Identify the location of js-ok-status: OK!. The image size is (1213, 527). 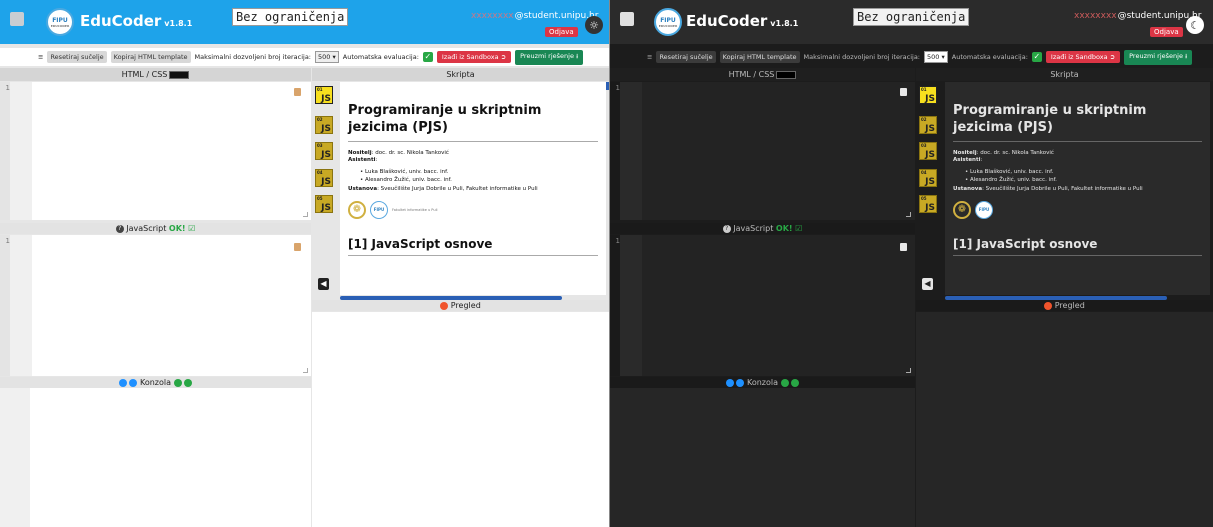
(177, 228).